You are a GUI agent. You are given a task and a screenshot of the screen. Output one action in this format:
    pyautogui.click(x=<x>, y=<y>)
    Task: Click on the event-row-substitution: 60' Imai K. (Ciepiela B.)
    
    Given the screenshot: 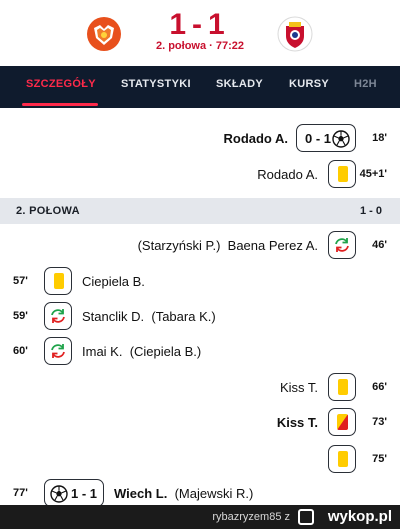 What is the action you would take?
    pyautogui.click(x=200, y=352)
    